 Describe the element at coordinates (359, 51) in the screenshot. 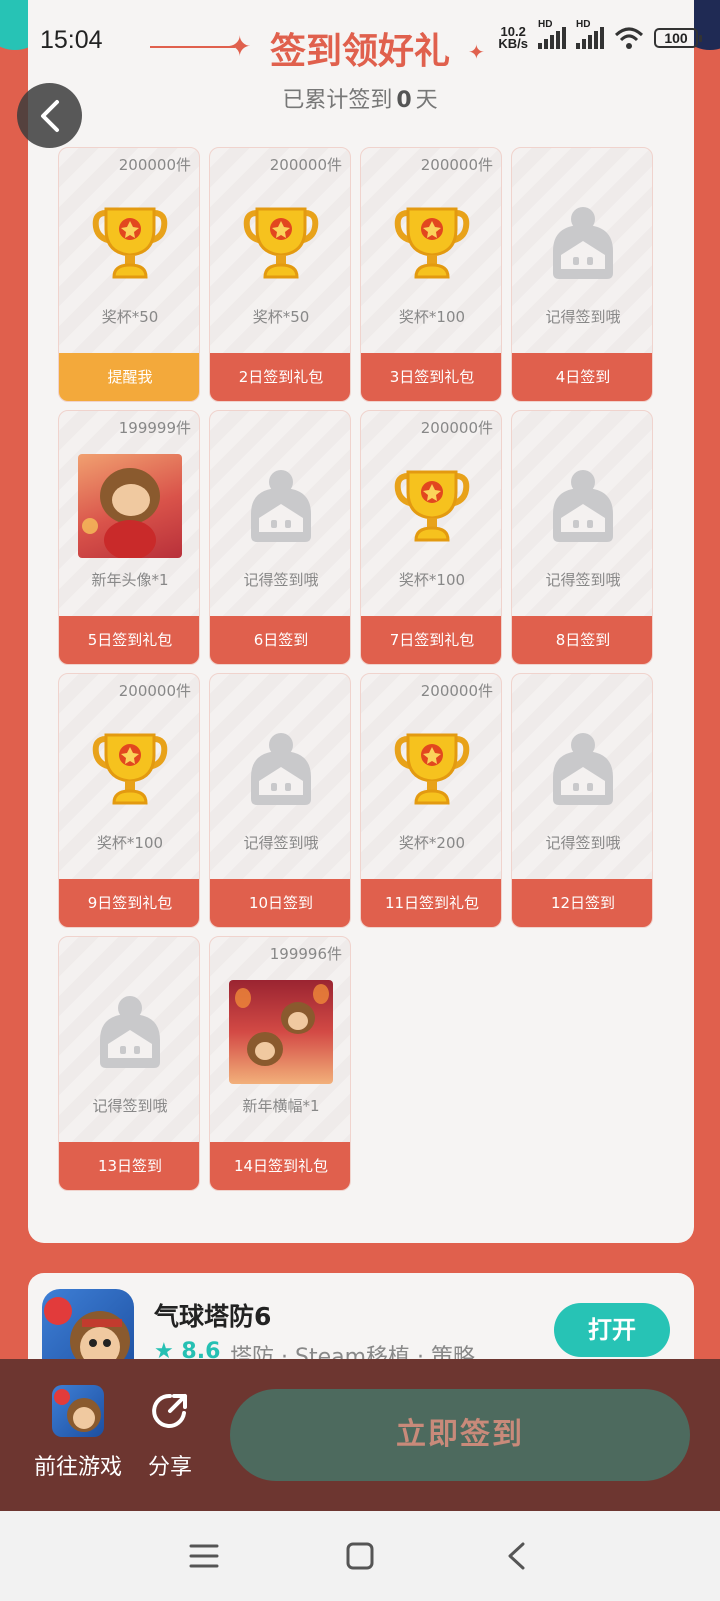

I see `page-title: 签到领好礼` at that location.